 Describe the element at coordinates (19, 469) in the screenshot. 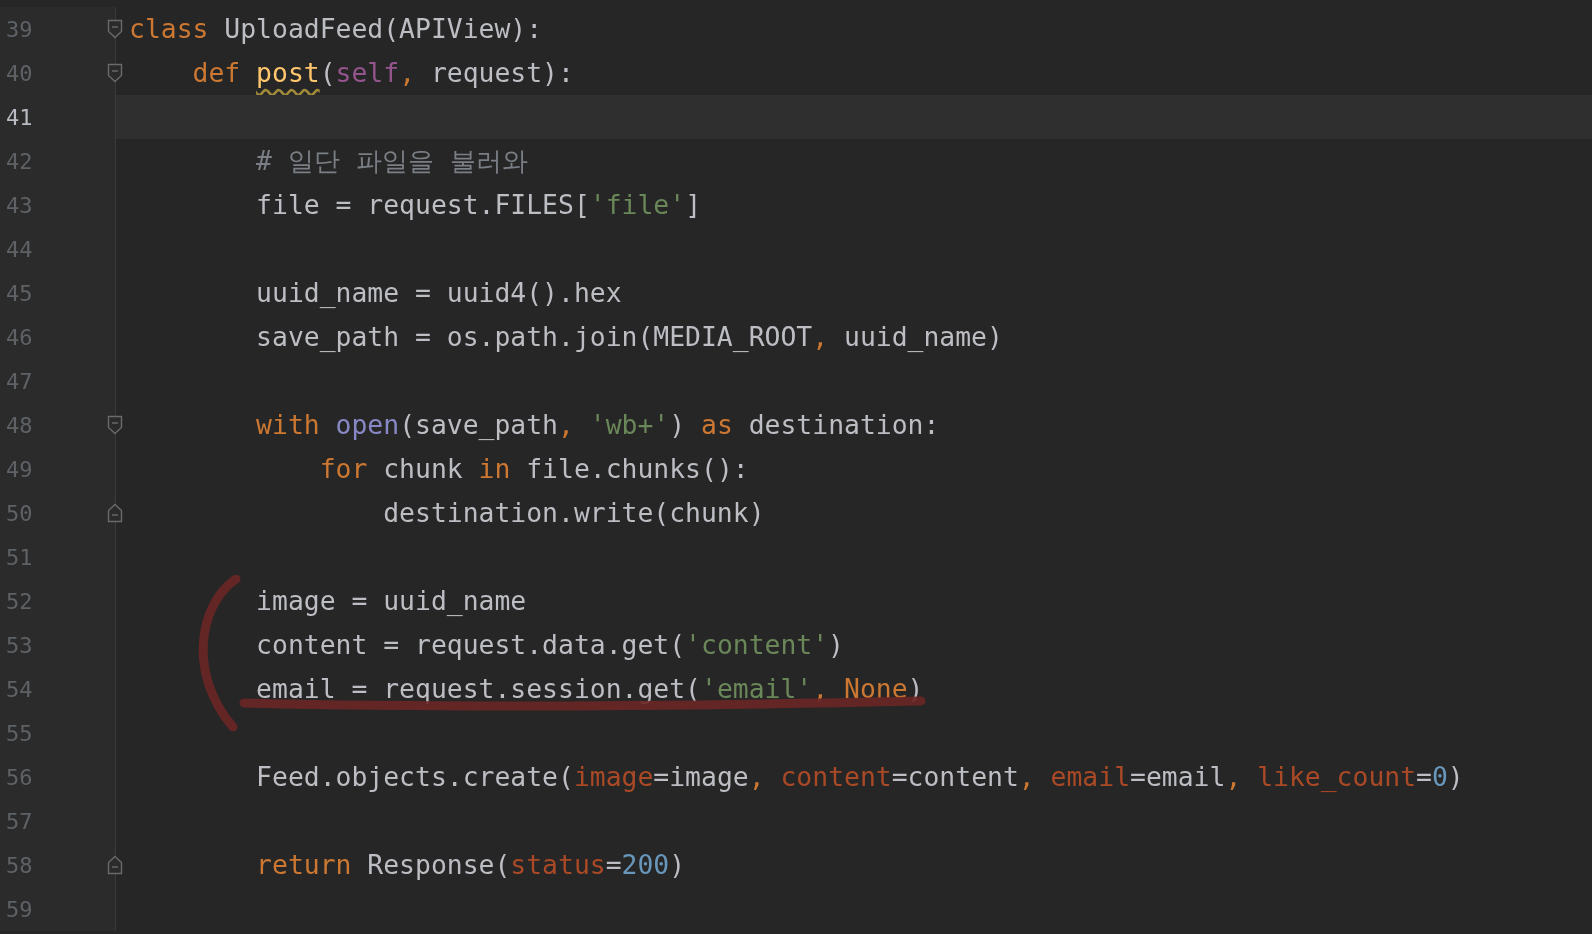

I see `line-number: 49` at that location.